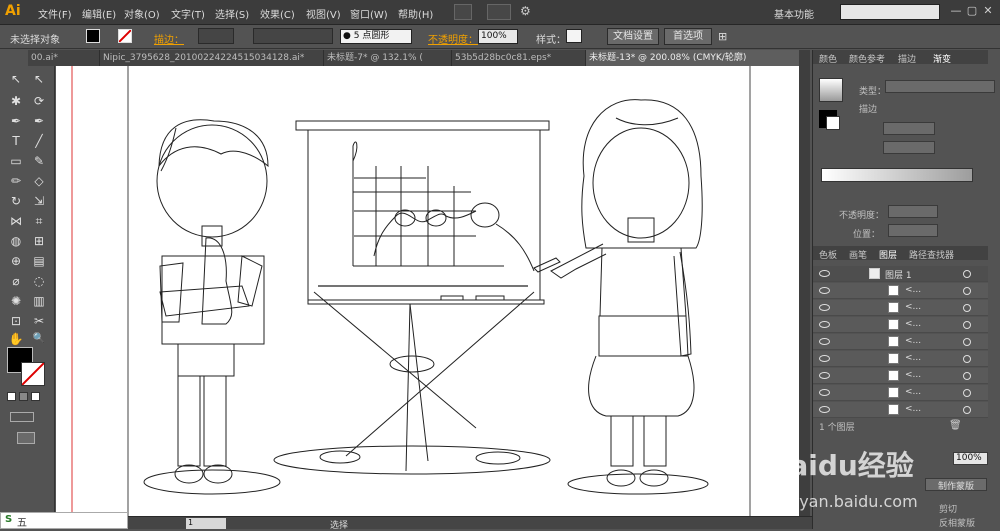 This screenshot has height=531, width=1000. Describe the element at coordinates (574, 36) in the screenshot. I see `graphic-style-swatch` at that location.